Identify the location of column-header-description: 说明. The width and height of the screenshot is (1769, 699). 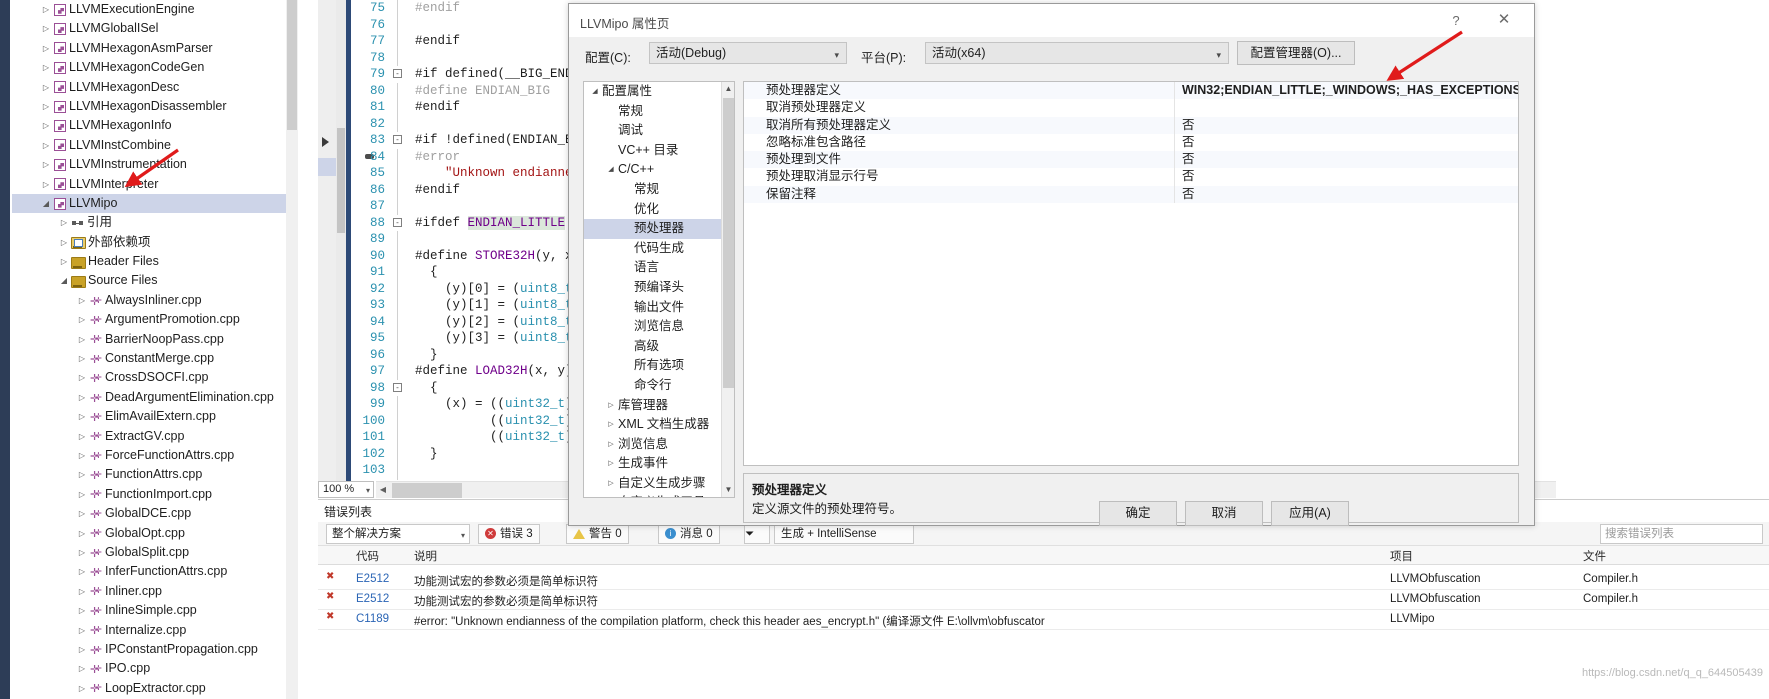
(425, 556).